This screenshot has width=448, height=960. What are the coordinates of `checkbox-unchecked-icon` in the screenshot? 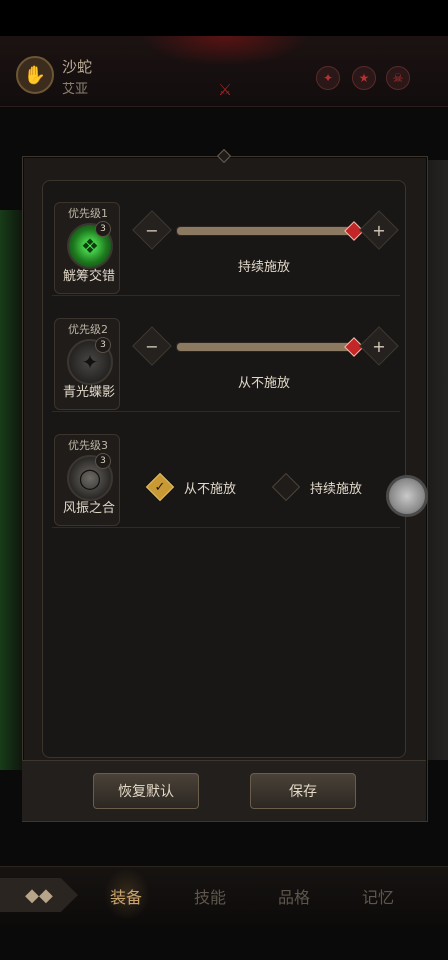 It's located at (286, 487).